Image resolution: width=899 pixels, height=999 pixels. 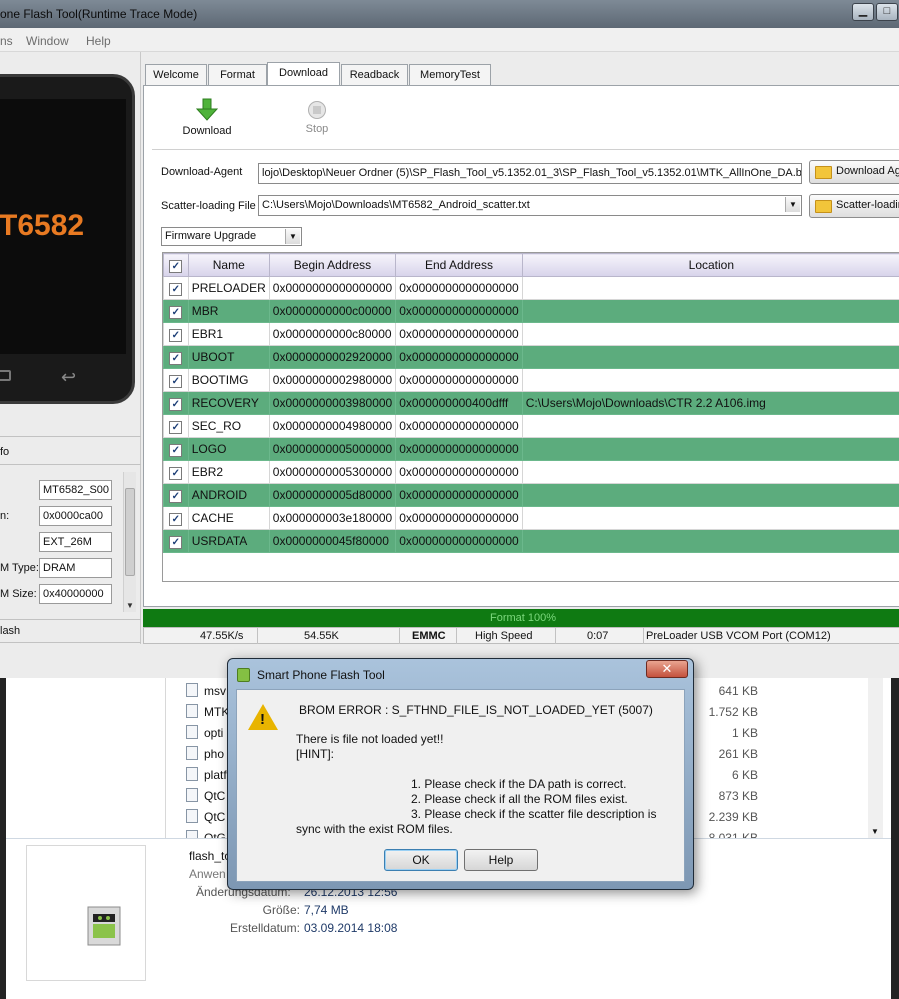 I want to click on tab-readback: Readback, so click(x=374, y=75).